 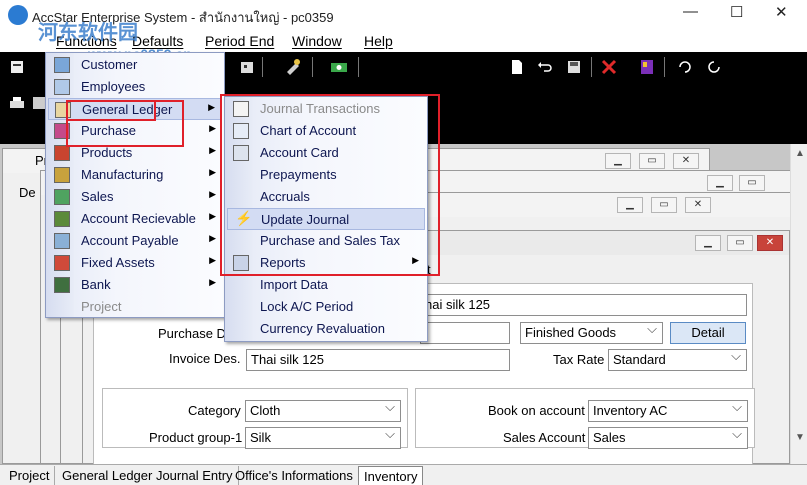 I want to click on open-icon, so click(x=17, y=67).